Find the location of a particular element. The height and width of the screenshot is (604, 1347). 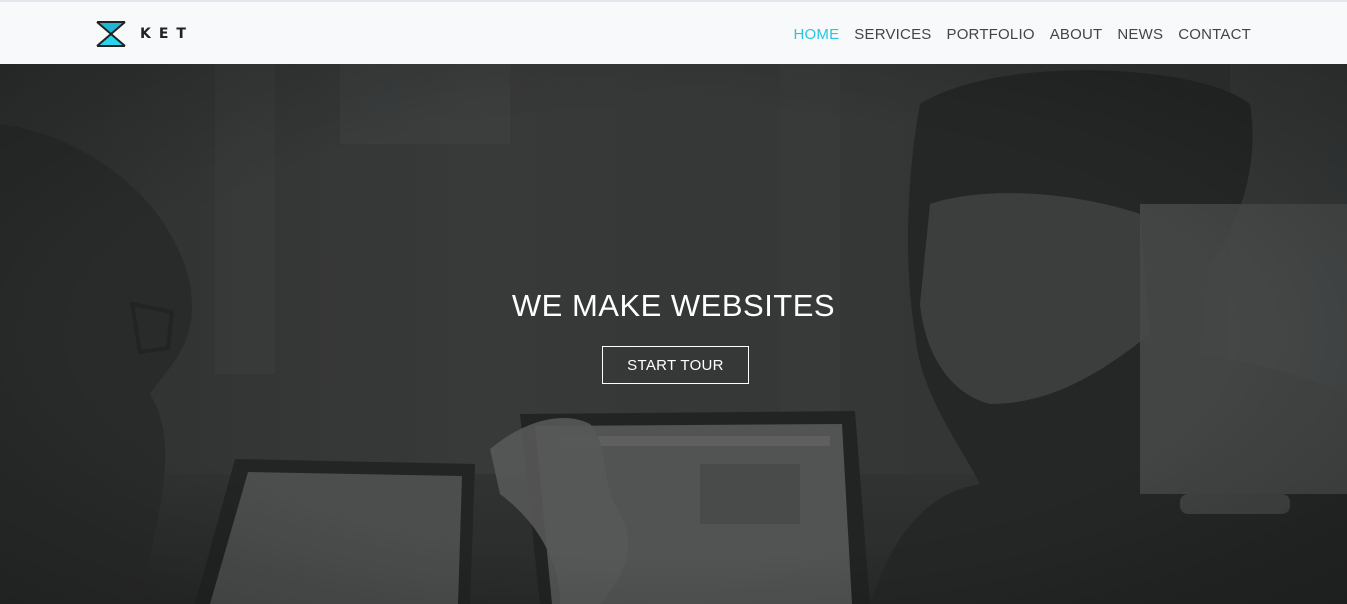

nav-item-home: HOME is located at coordinates (816, 34).